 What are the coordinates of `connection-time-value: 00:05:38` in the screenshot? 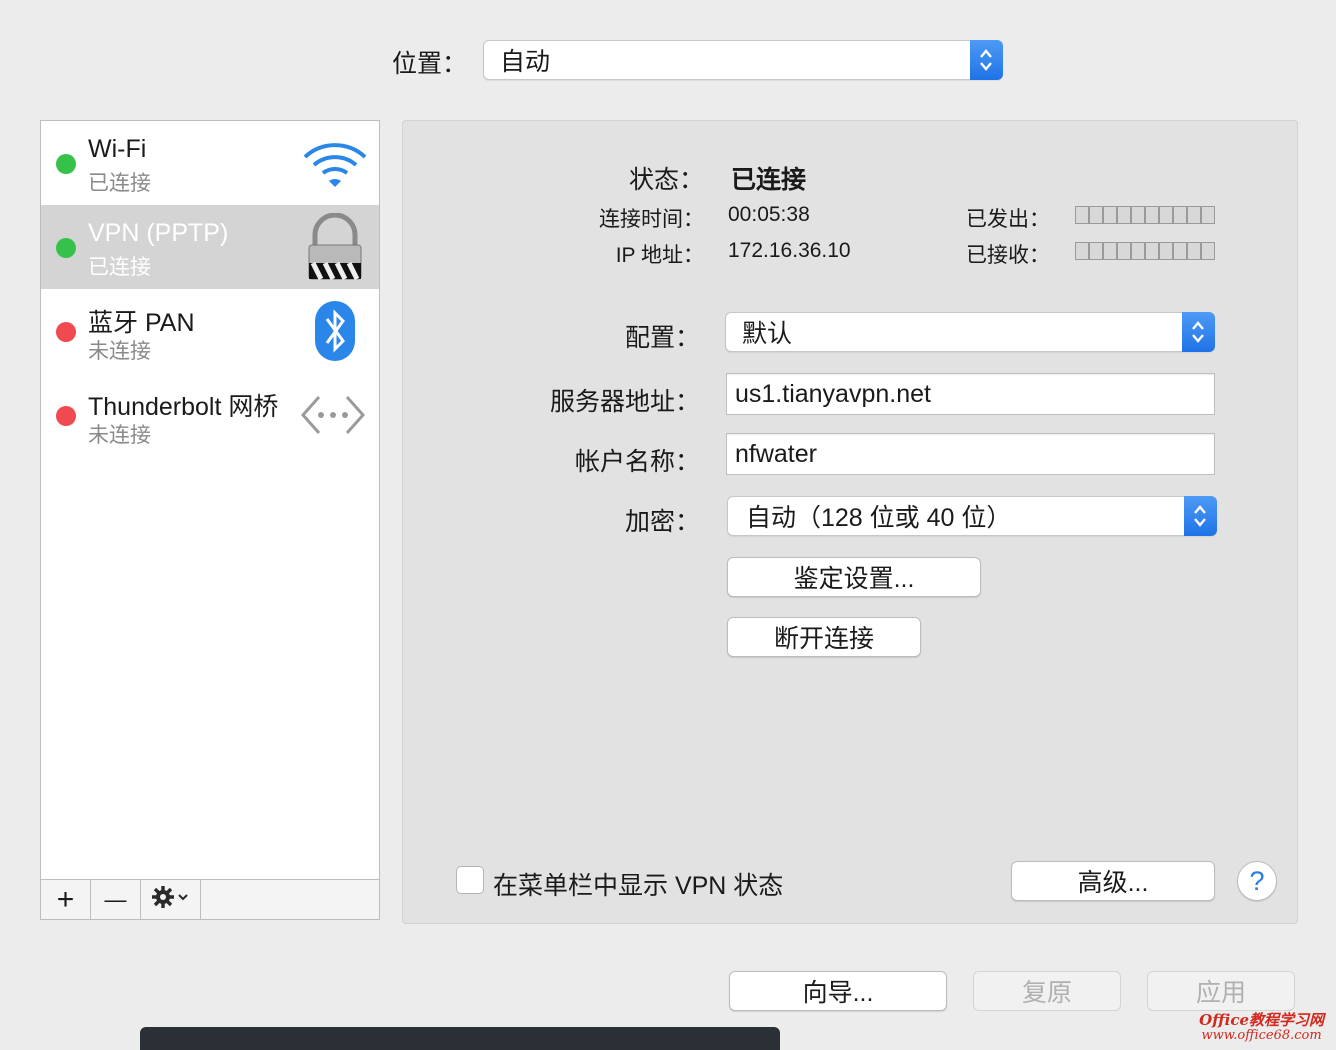 It's located at (769, 214).